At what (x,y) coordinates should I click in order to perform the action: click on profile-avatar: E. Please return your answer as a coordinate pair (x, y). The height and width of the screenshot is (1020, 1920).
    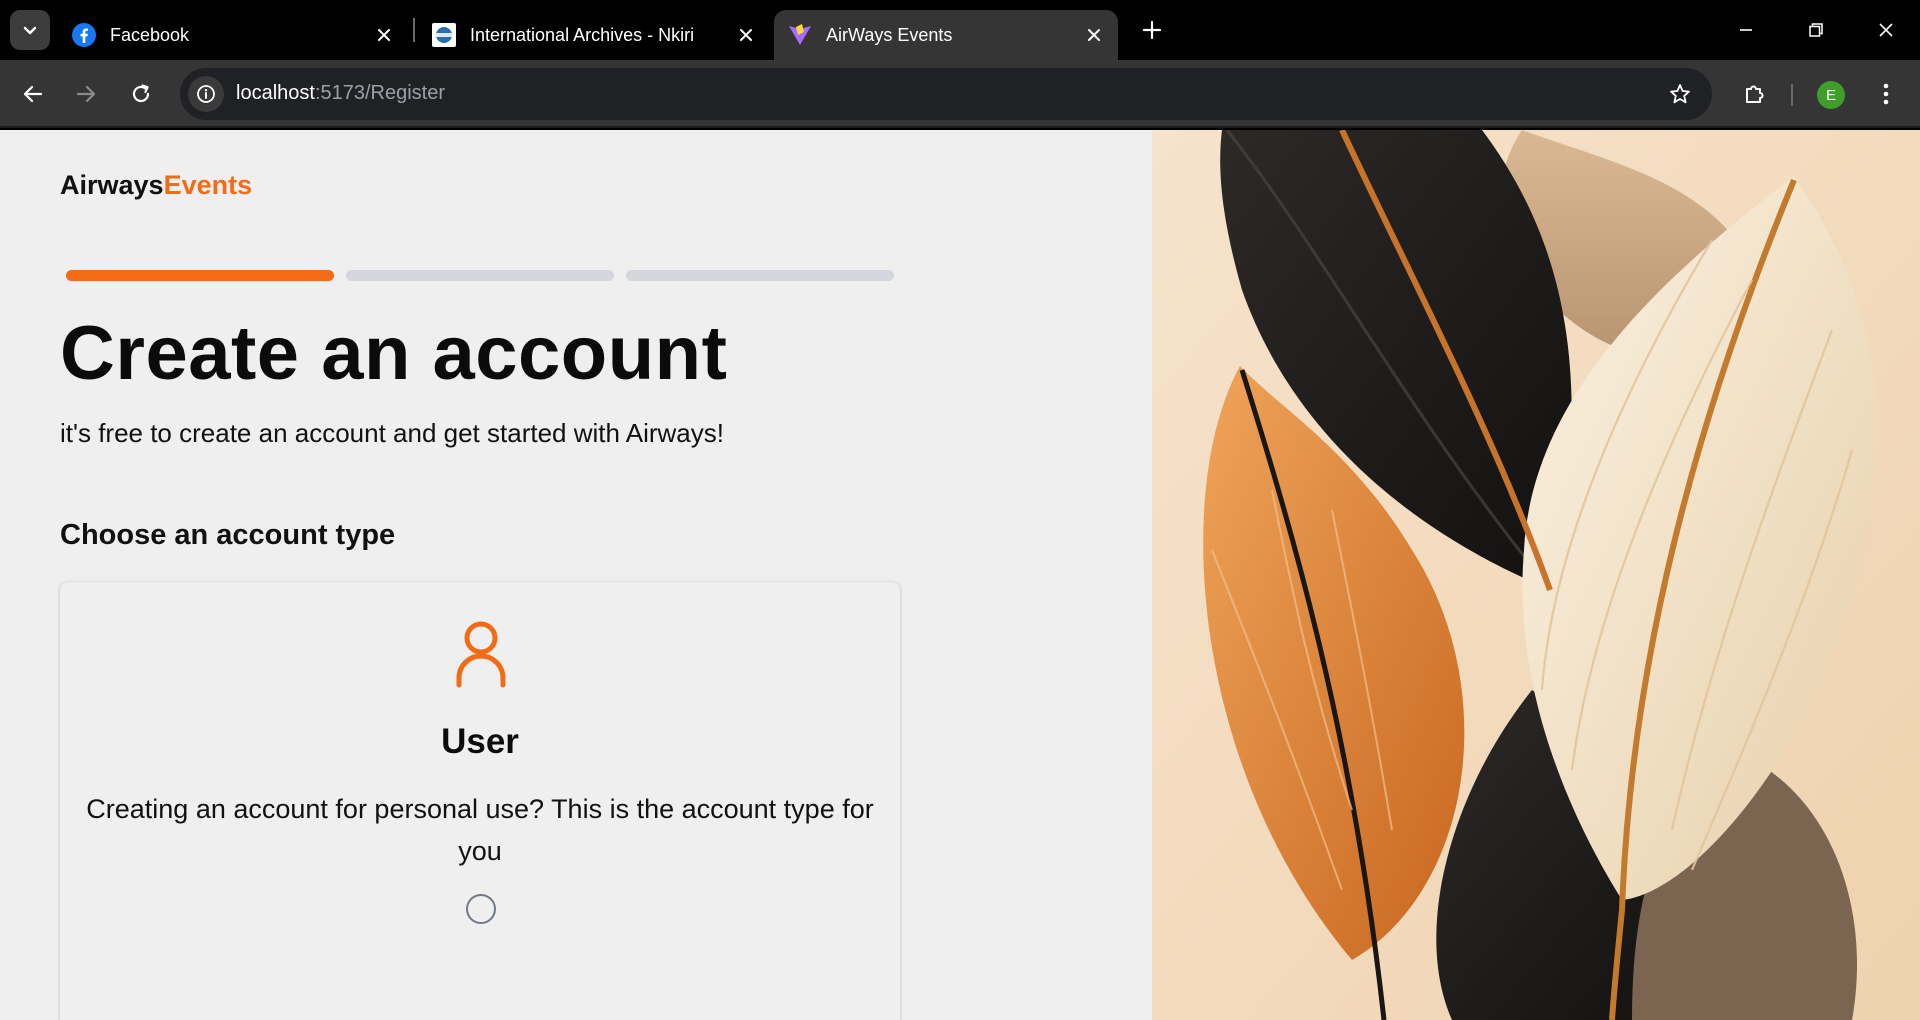
    Looking at the image, I should click on (1831, 95).